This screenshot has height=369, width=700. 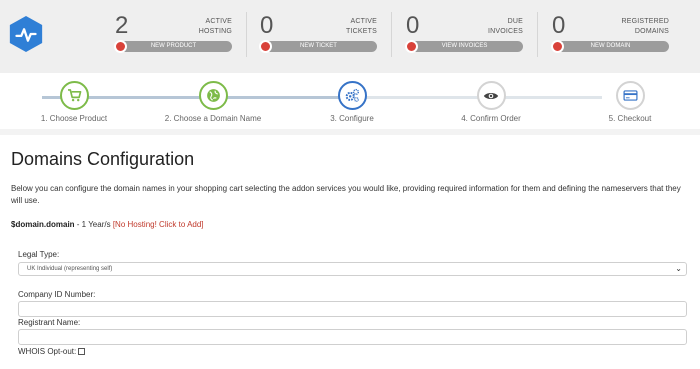 I want to click on step-label: 2. Choose a Domain Name, so click(x=213, y=118).